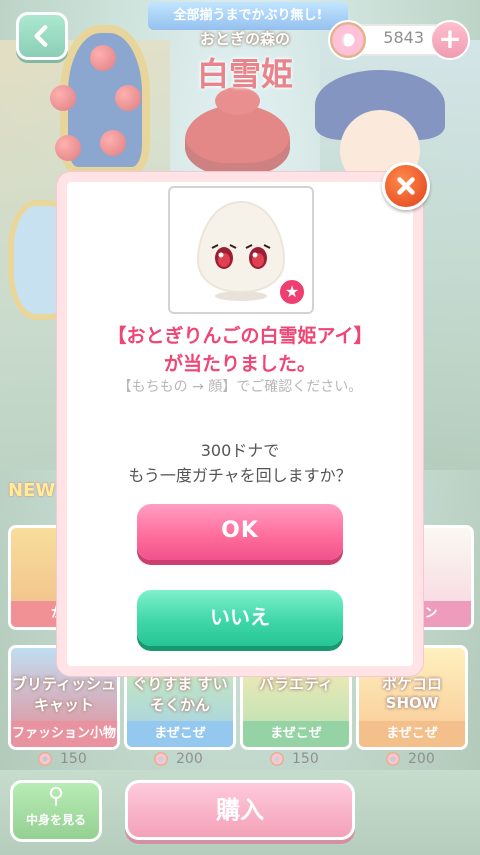 Image resolution: width=480 pixels, height=855 pixels. I want to click on result-message: 【おとぎりんごの白雪姫アイ】 が当たりました。, so click(240, 350).